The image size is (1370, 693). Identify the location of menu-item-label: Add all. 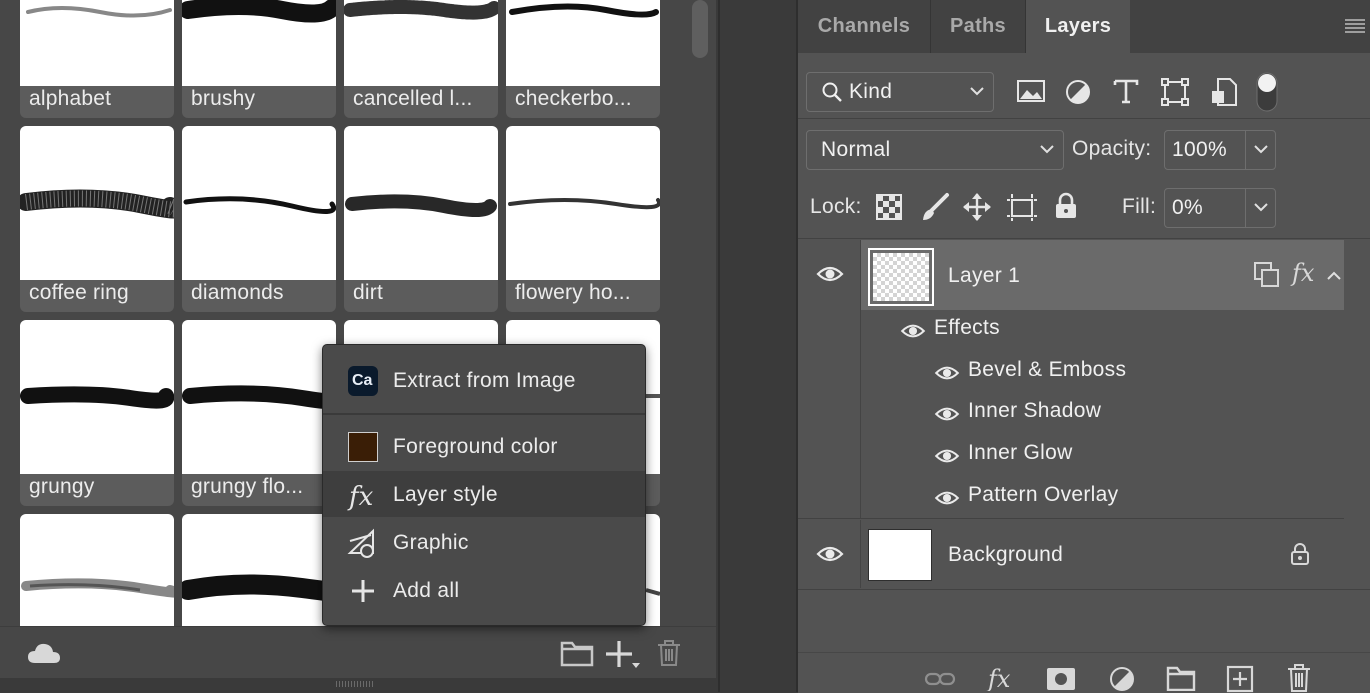
(426, 590).